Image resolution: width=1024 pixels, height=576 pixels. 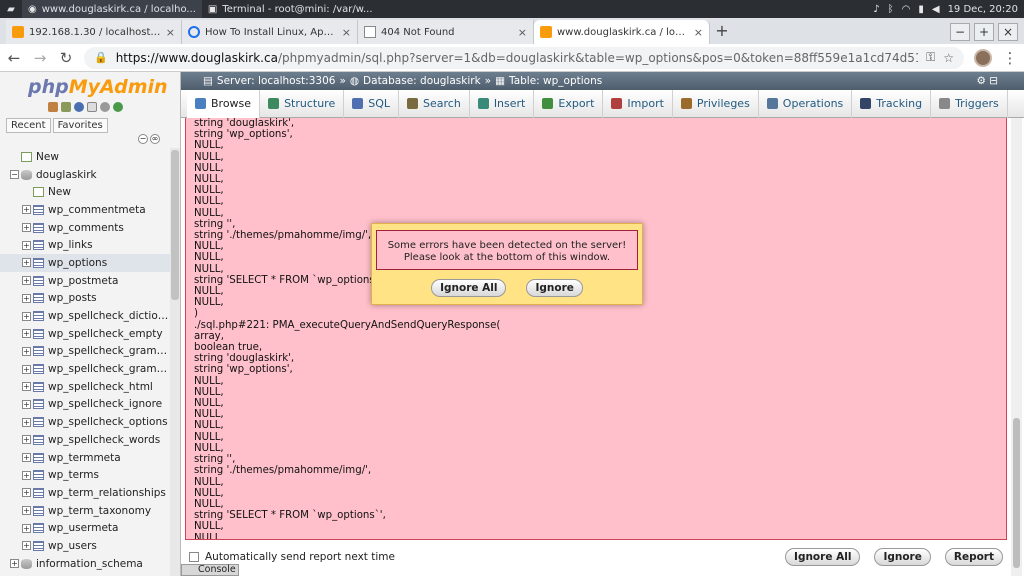 I want to click on tree-table-node: + wp_term_relationships, so click(x=85, y=493).